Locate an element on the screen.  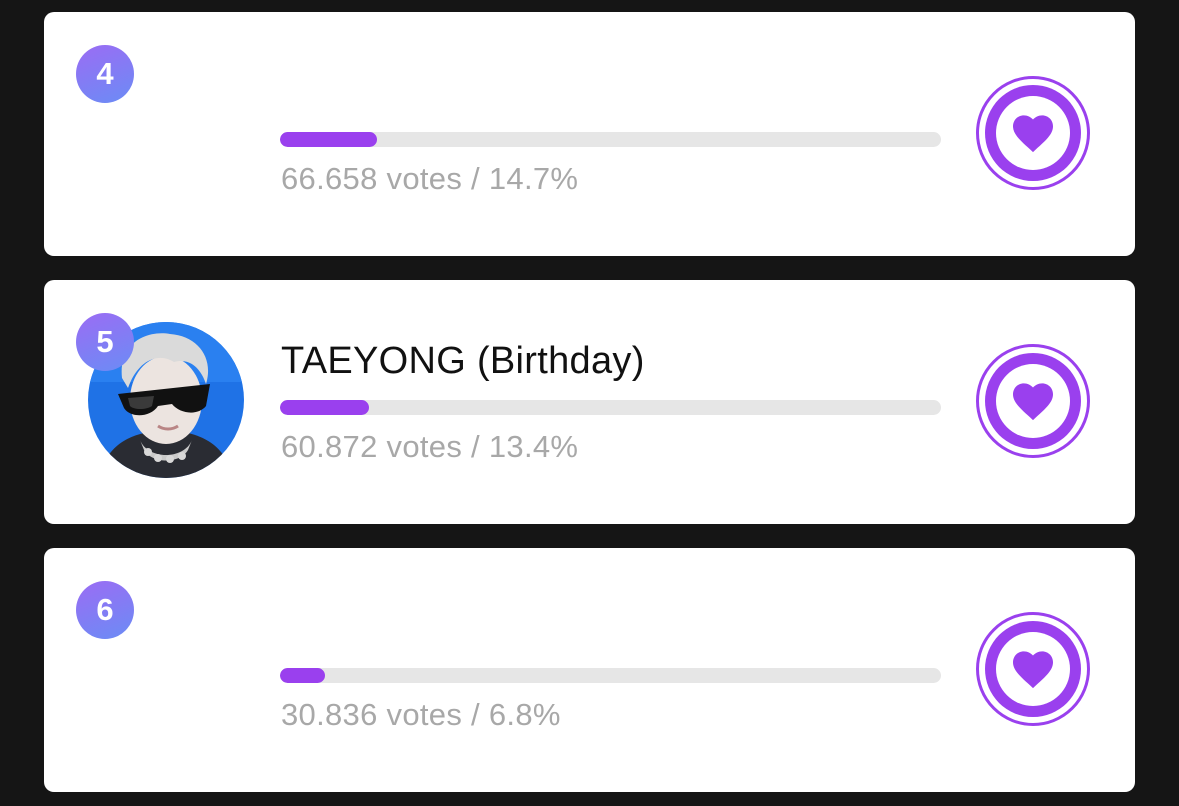
vote-stats: 60.872 votes / 13.4% is located at coordinates (430, 446).